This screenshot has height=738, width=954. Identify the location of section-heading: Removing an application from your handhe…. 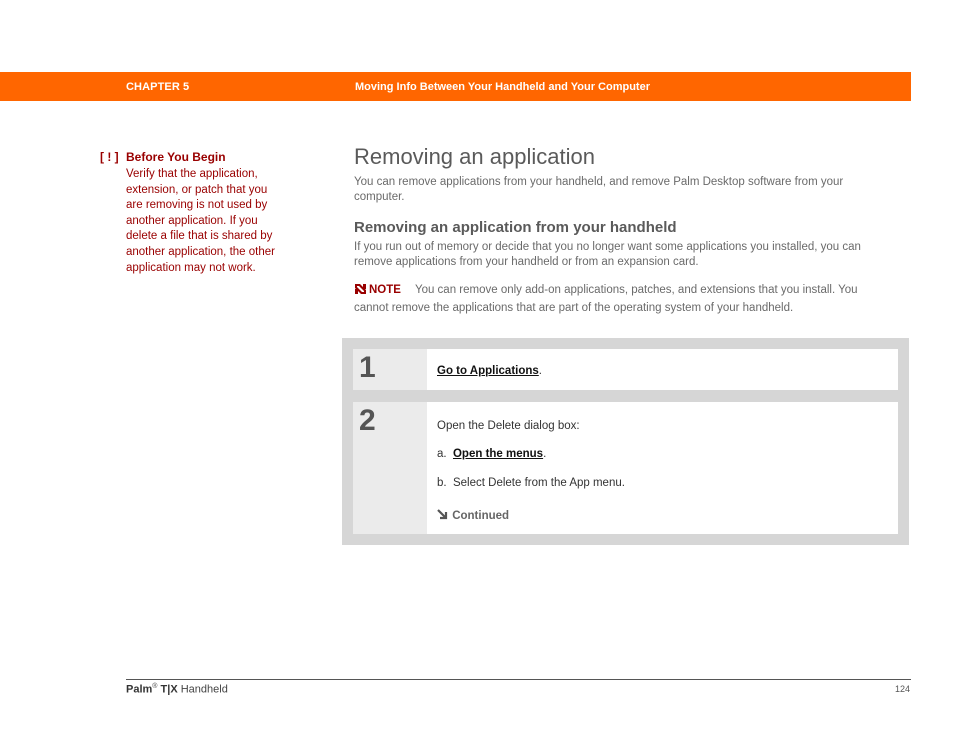
(515, 227).